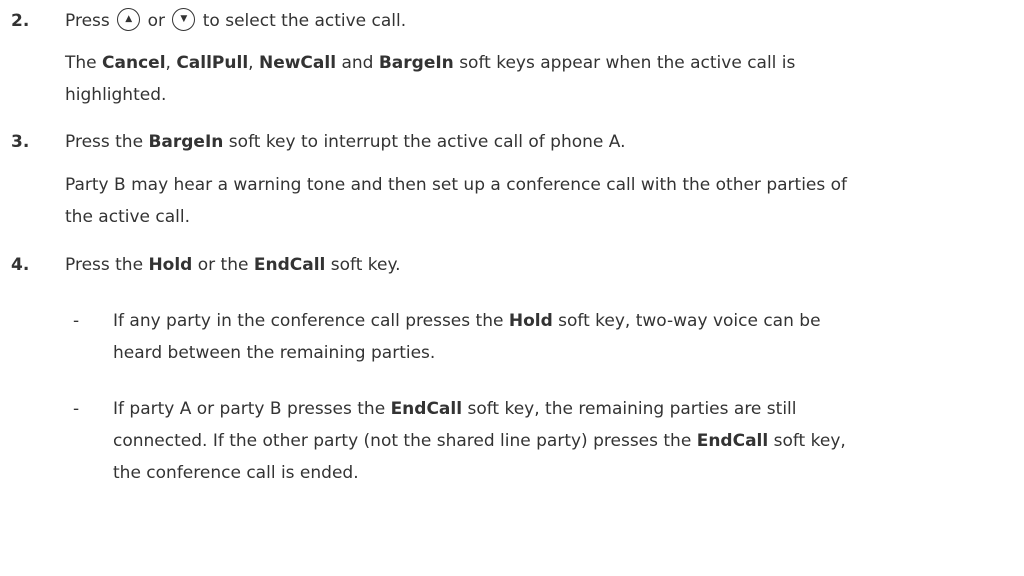  What do you see at coordinates (297, 63) in the screenshot?
I see `newcall-softkey-label: NewCall` at bounding box center [297, 63].